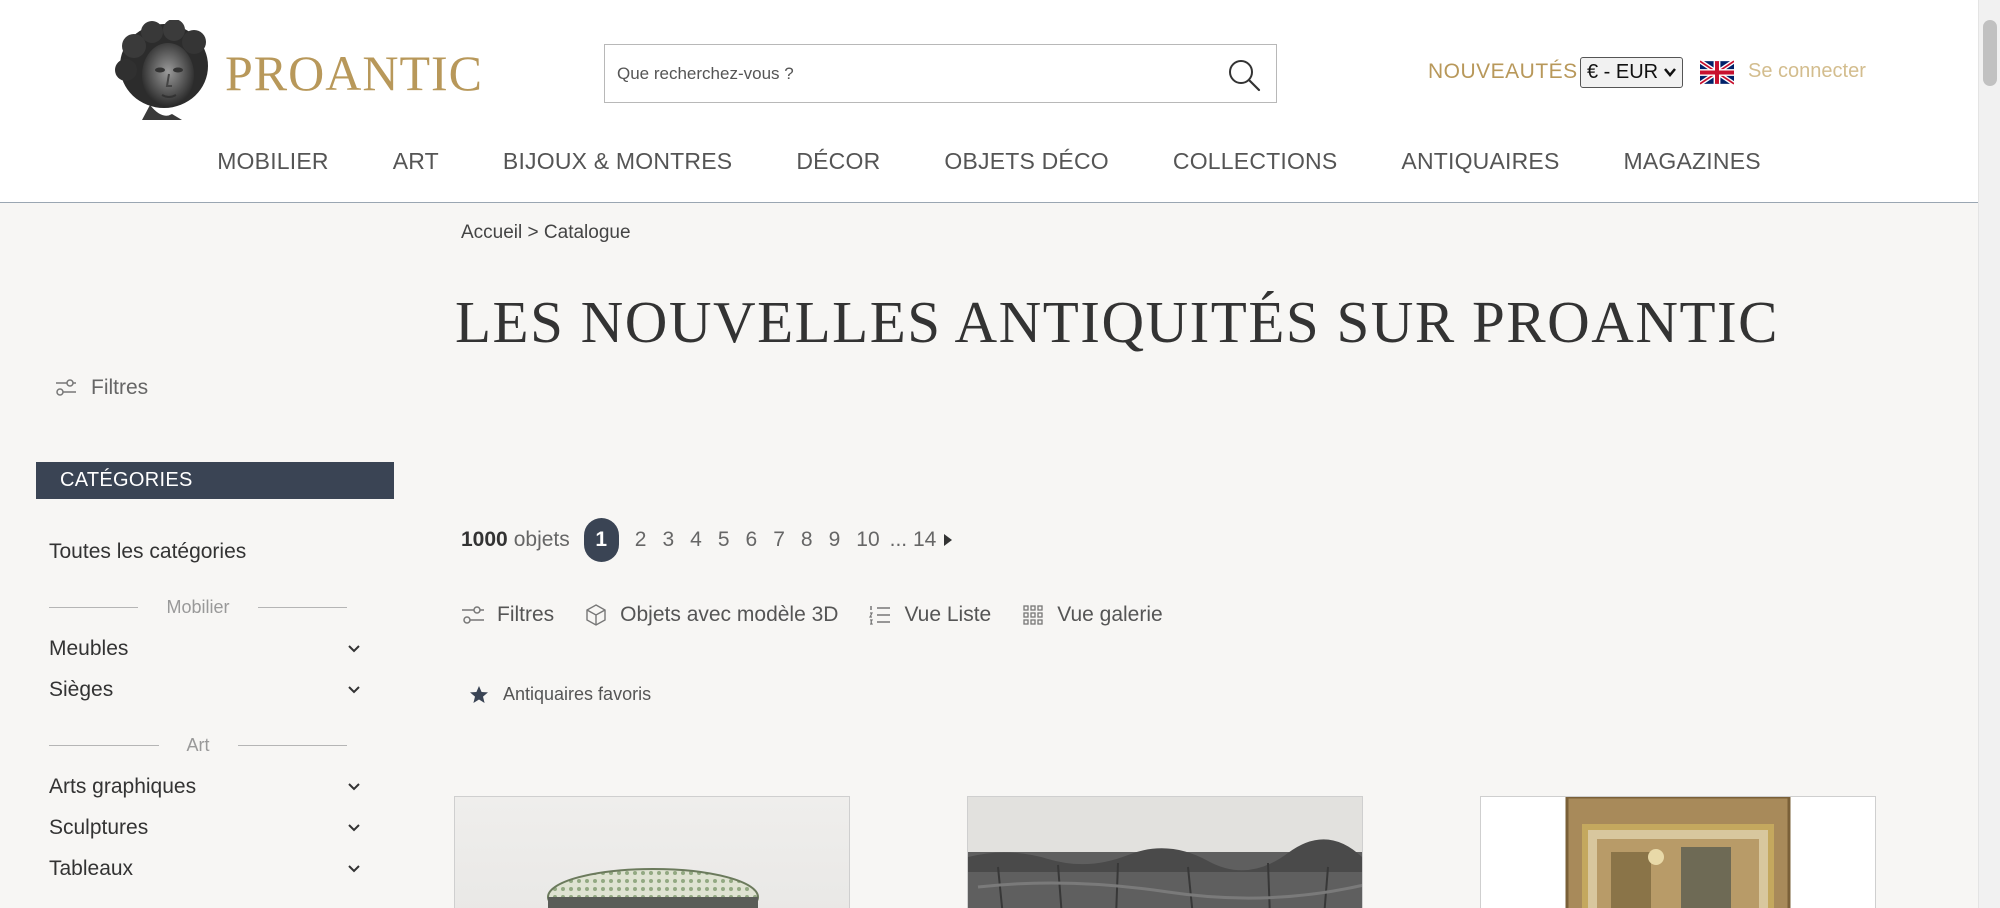  I want to click on page-link: 2, so click(641, 540).